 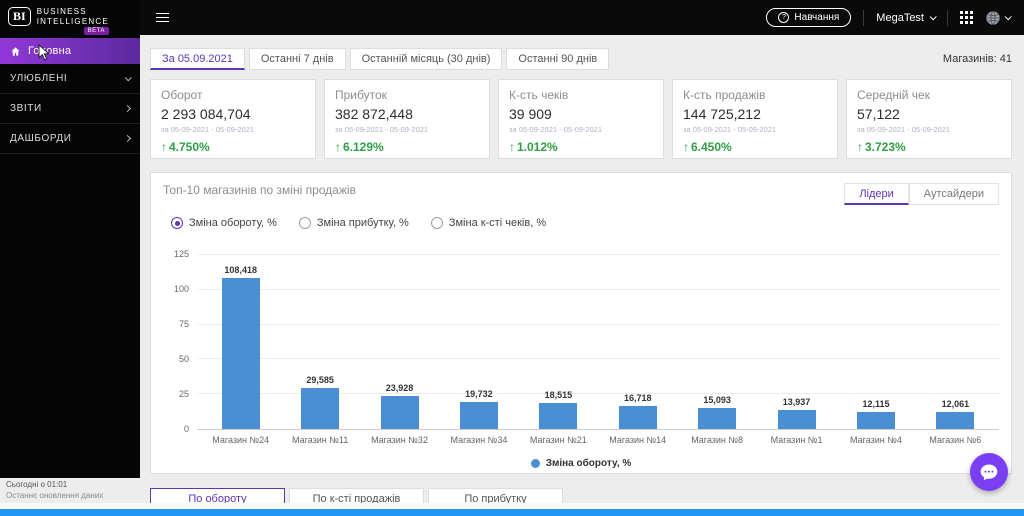 What do you see at coordinates (96, 31) in the screenshot?
I see `beta-badge: BETA` at bounding box center [96, 31].